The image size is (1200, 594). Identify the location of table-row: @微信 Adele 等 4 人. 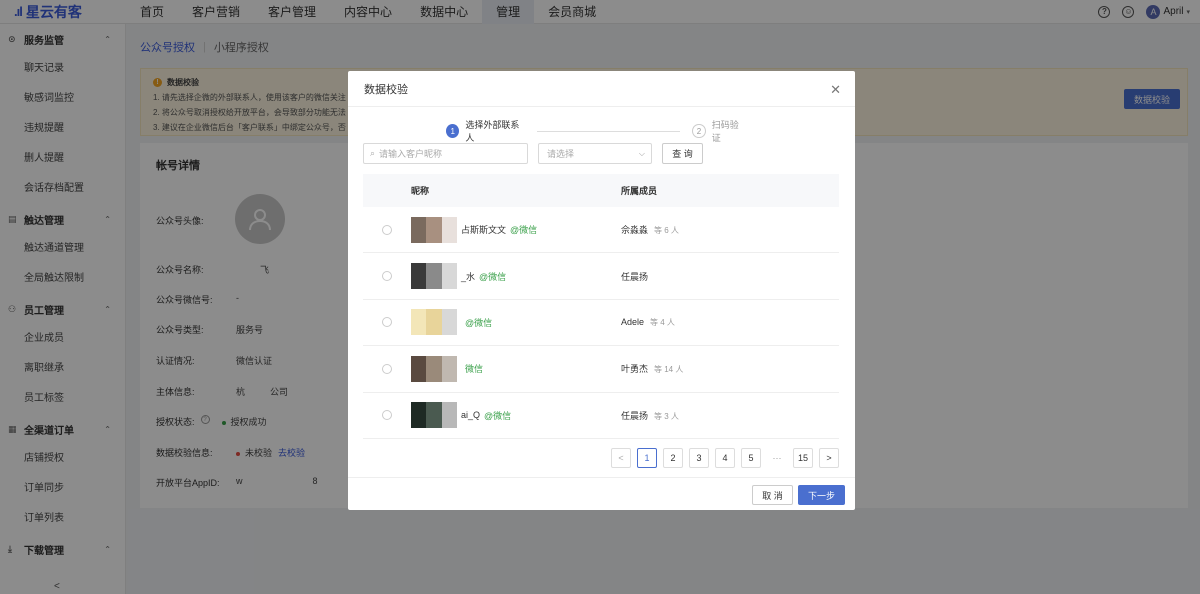
(601, 323).